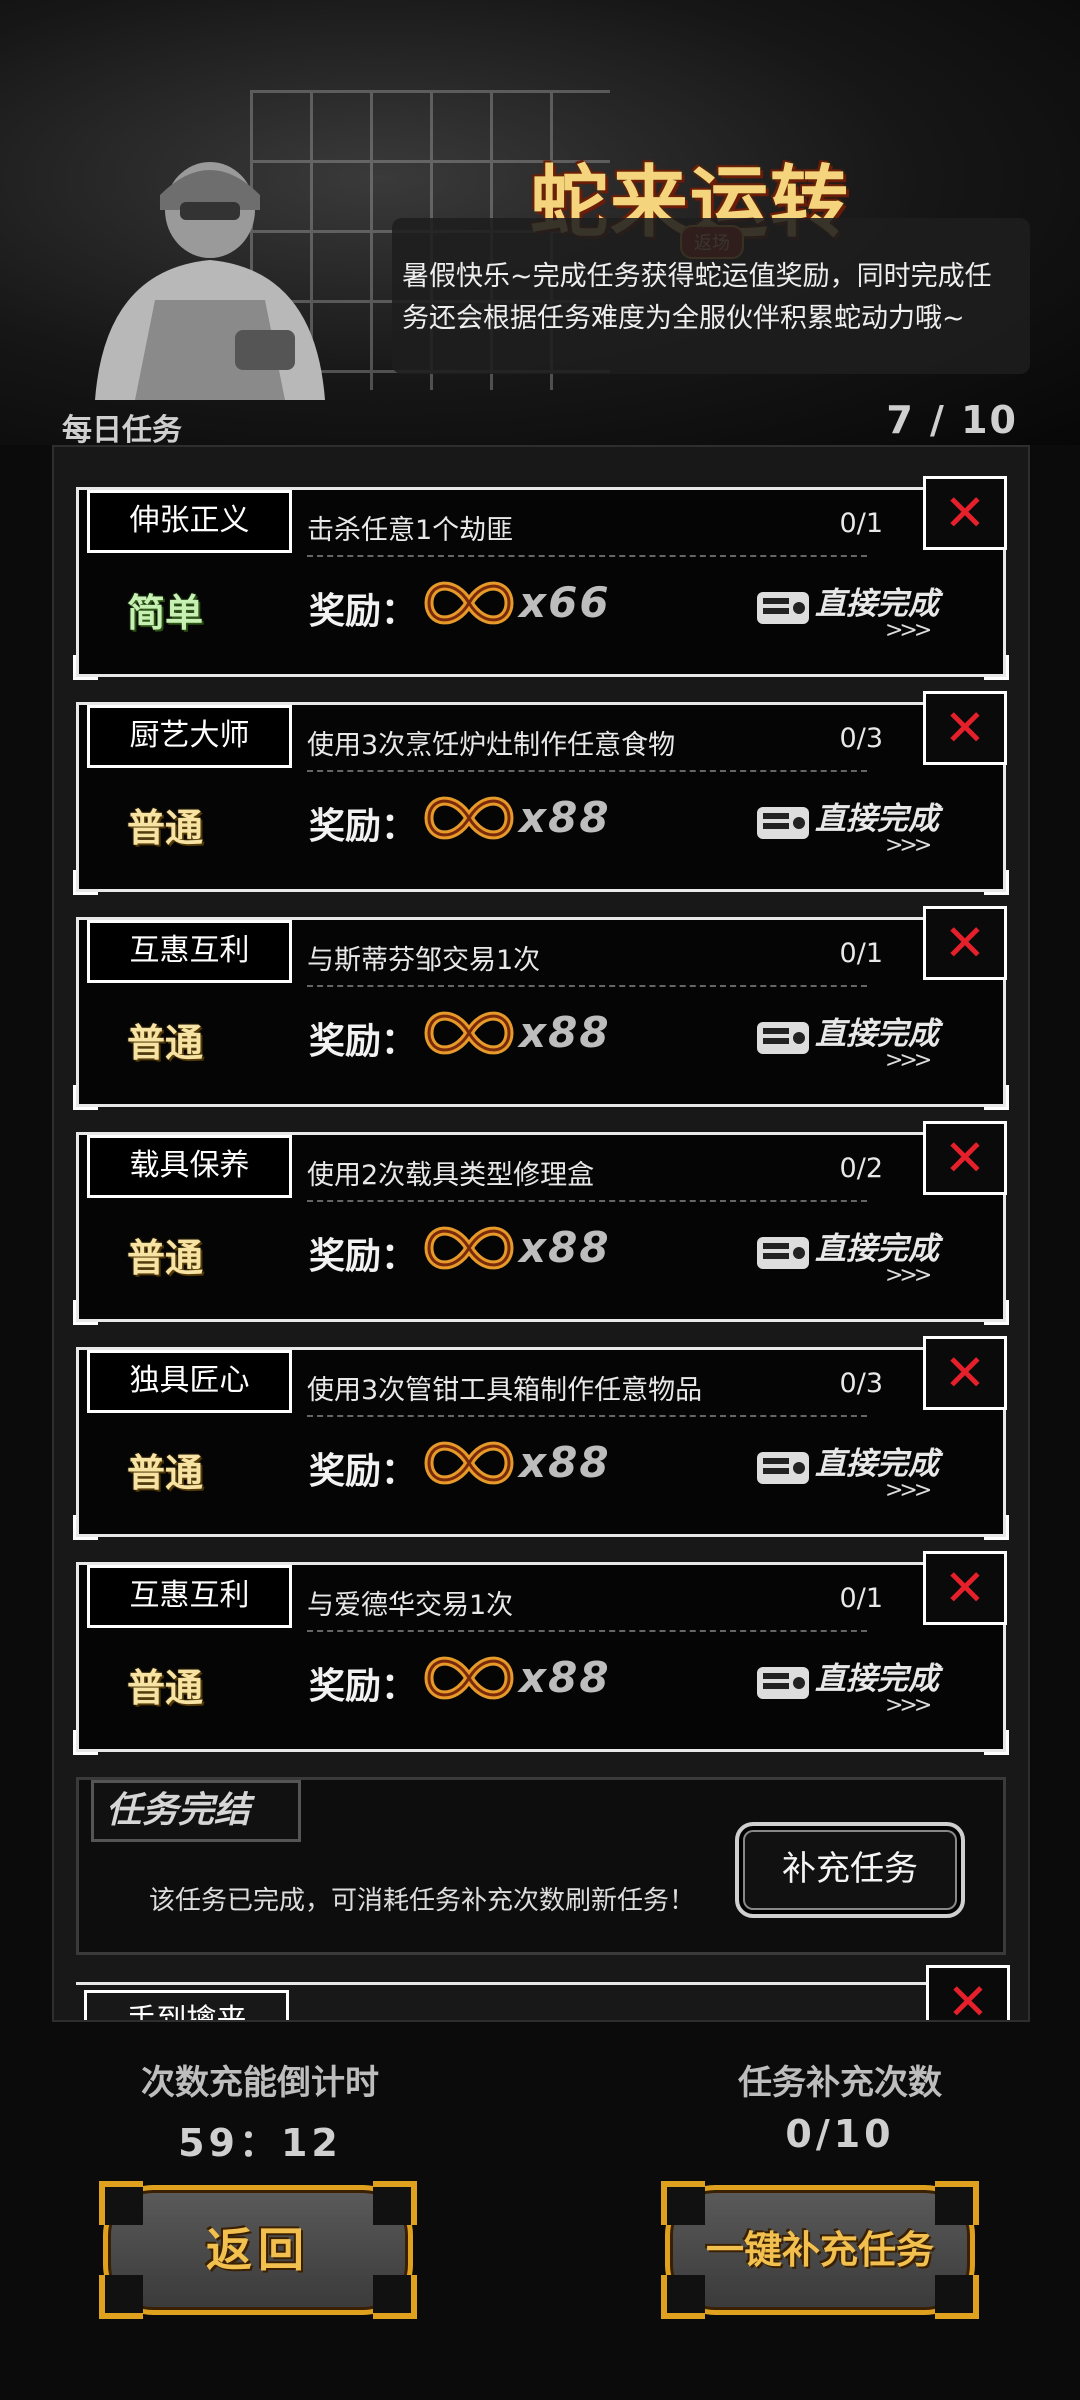 This screenshot has height=2400, width=1080. I want to click on task-name: 厨艺大师, so click(189, 736).